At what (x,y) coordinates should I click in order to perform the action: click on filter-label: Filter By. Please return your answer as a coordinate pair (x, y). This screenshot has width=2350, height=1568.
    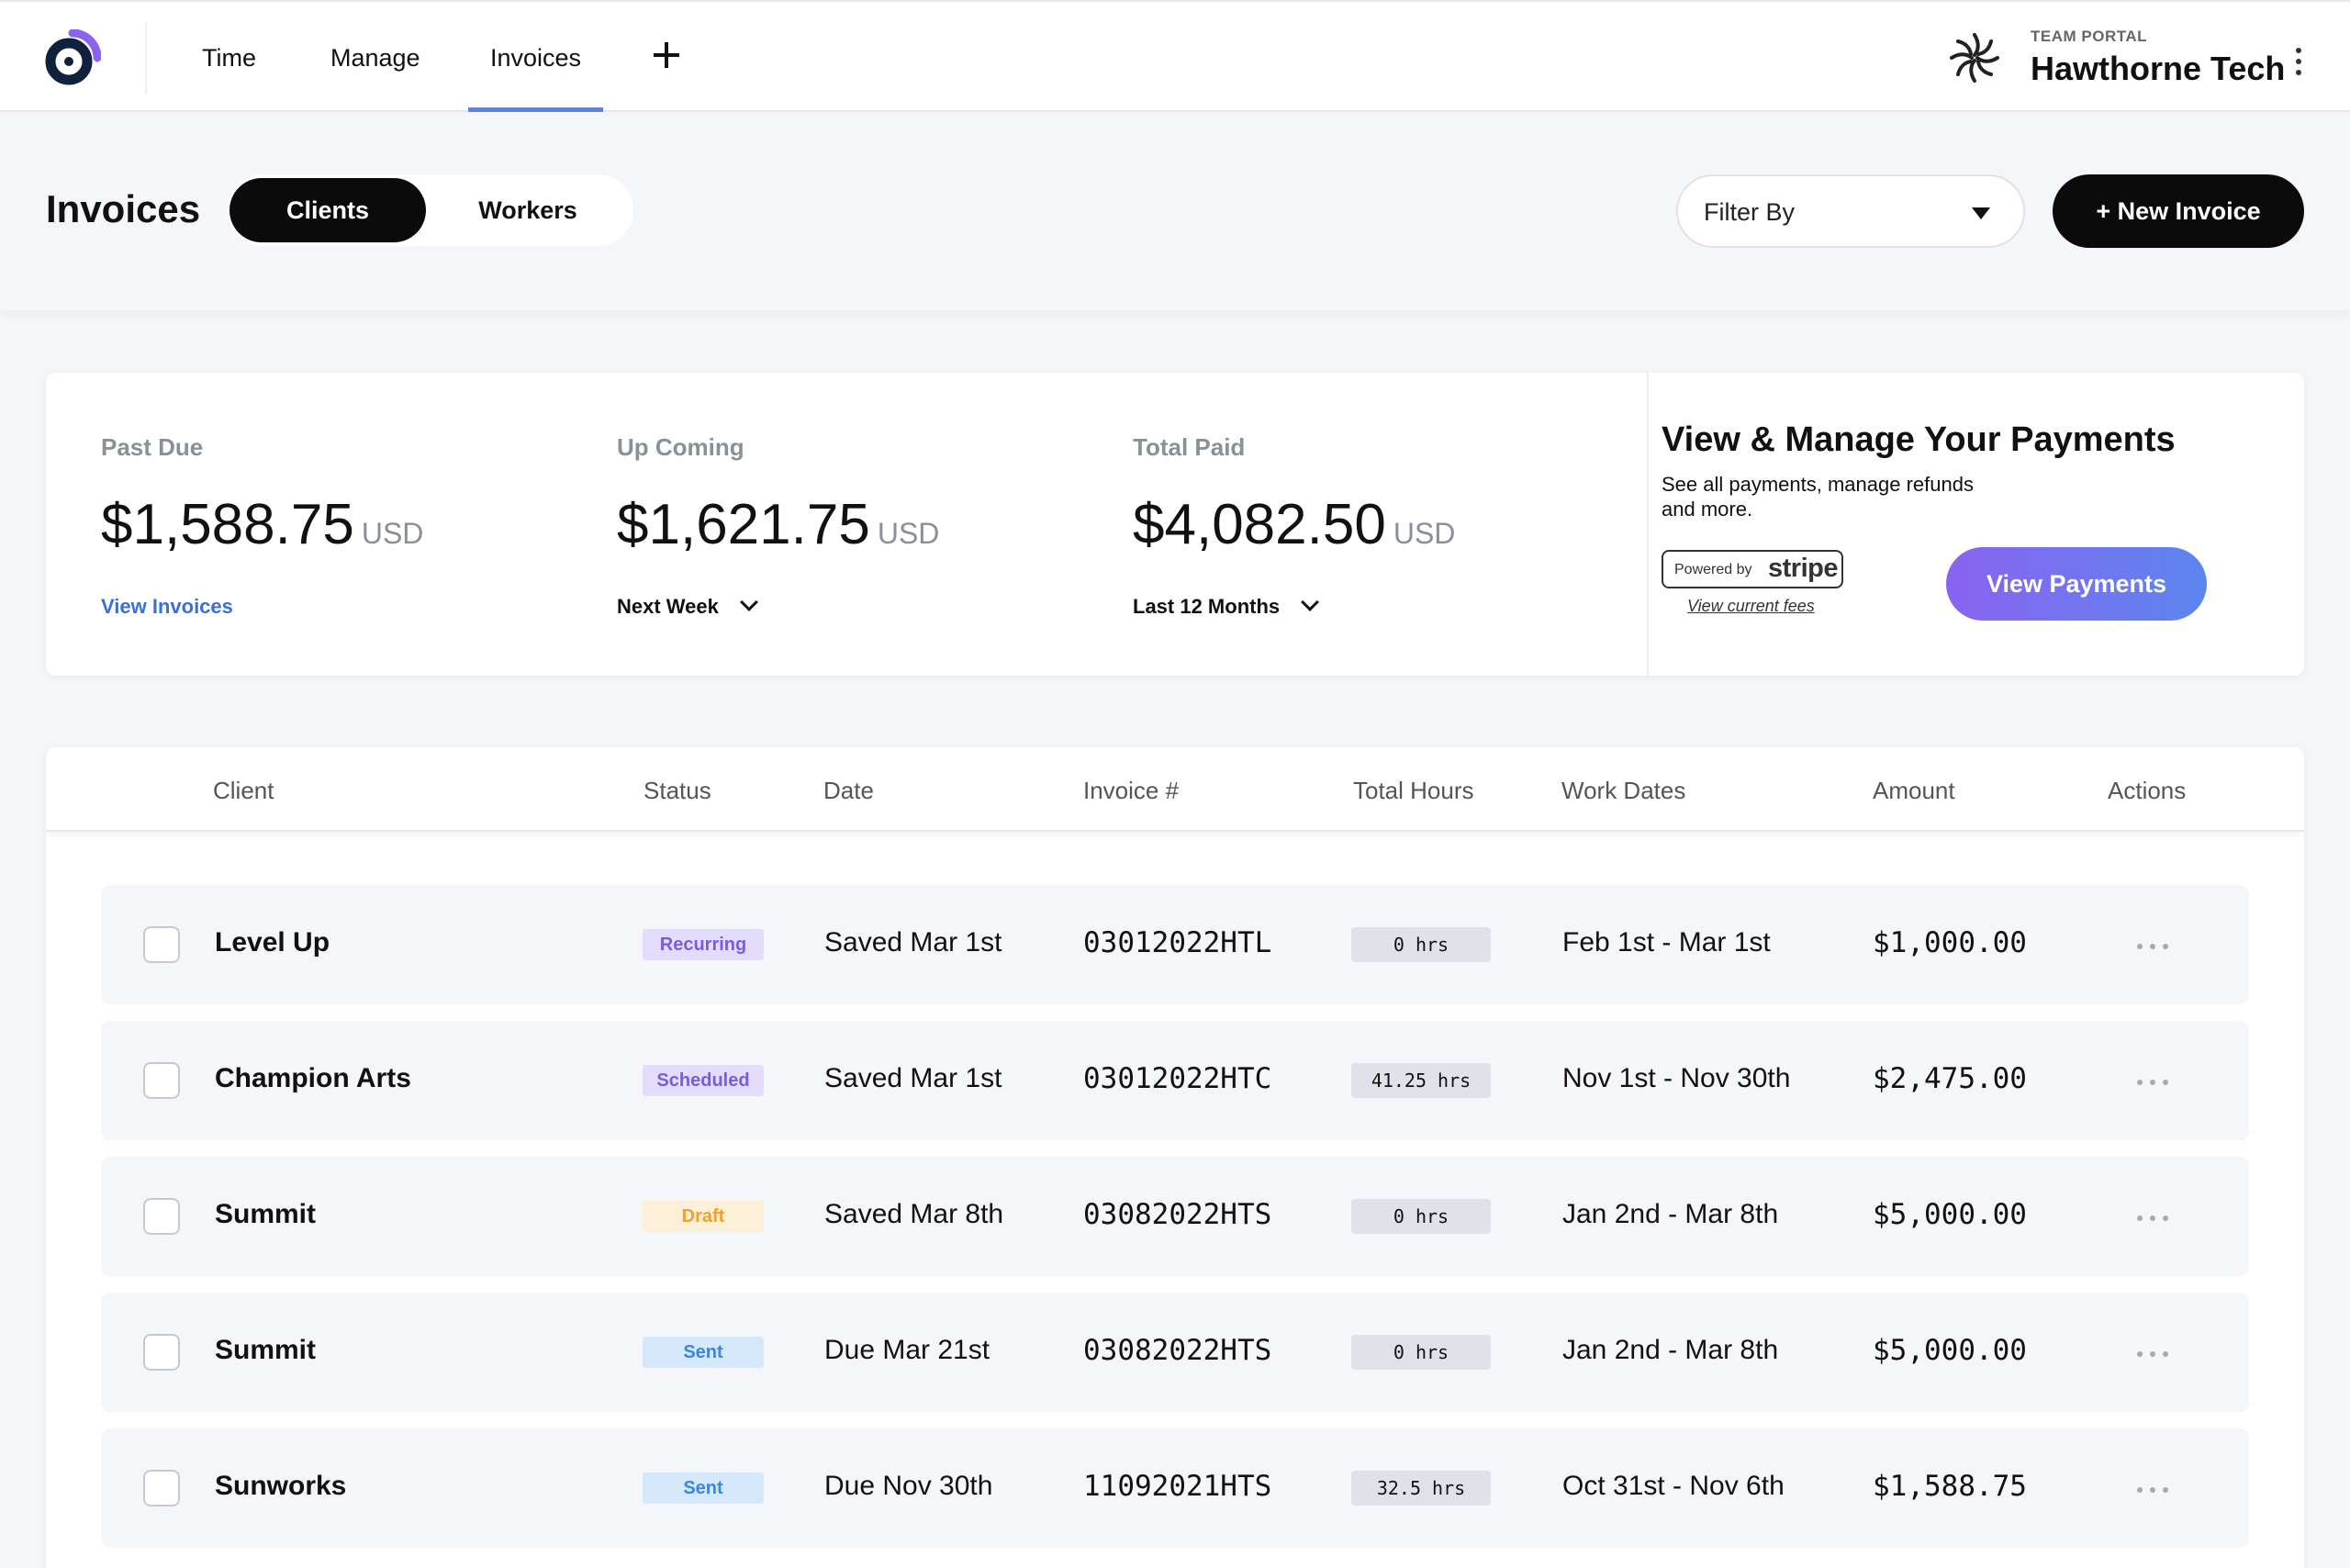
    Looking at the image, I should click on (1750, 212).